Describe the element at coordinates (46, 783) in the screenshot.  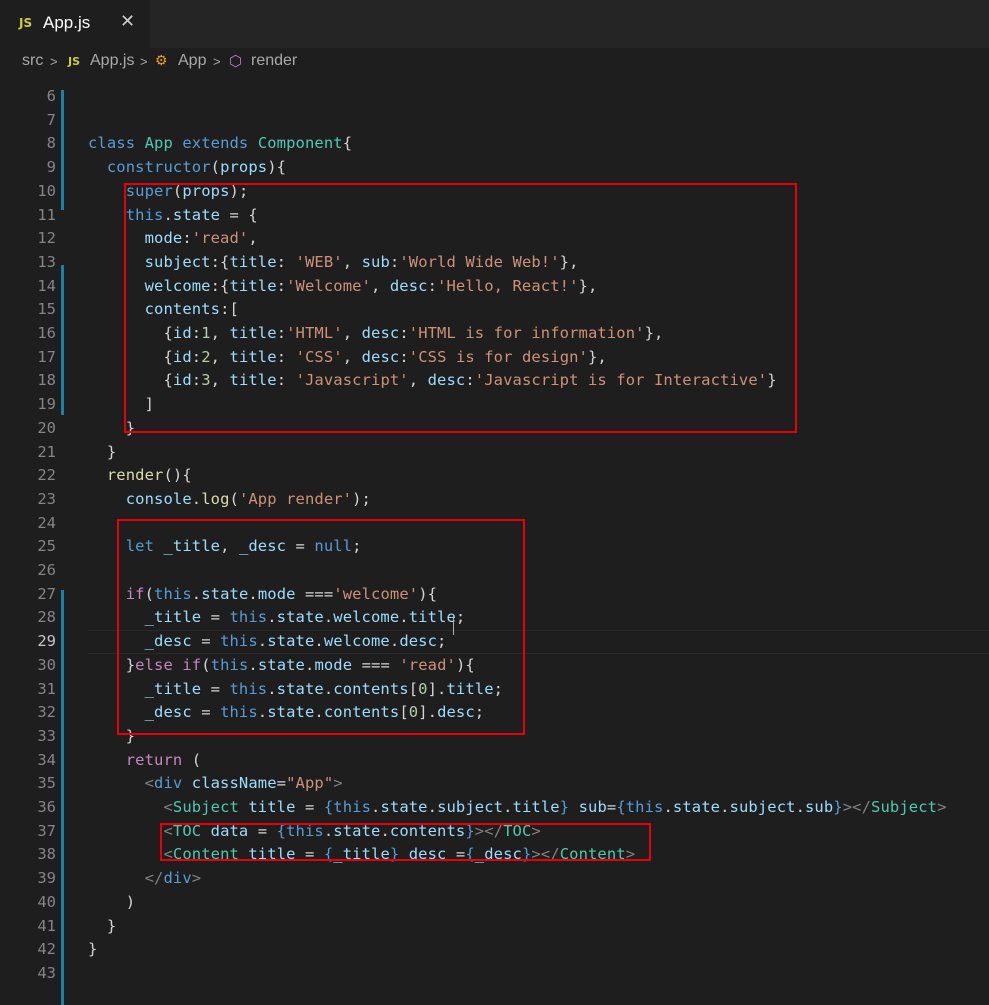
I see `line-number: 35` at that location.